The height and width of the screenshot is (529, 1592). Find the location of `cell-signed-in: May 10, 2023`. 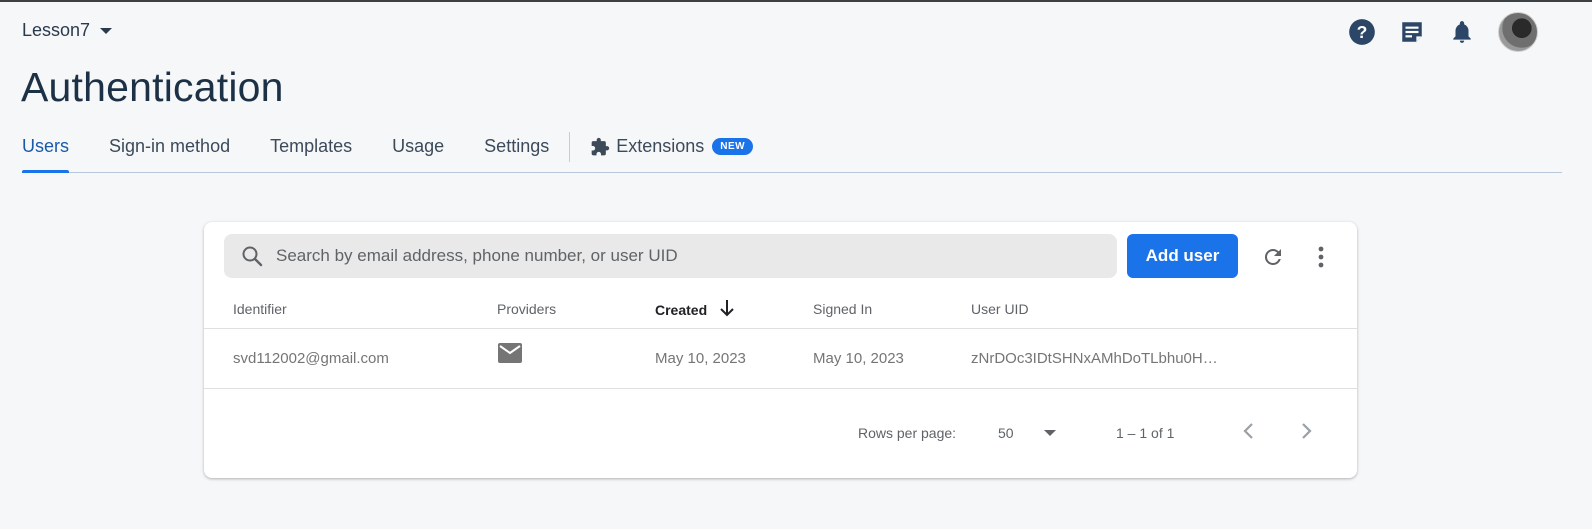

cell-signed-in: May 10, 2023 is located at coordinates (858, 358).